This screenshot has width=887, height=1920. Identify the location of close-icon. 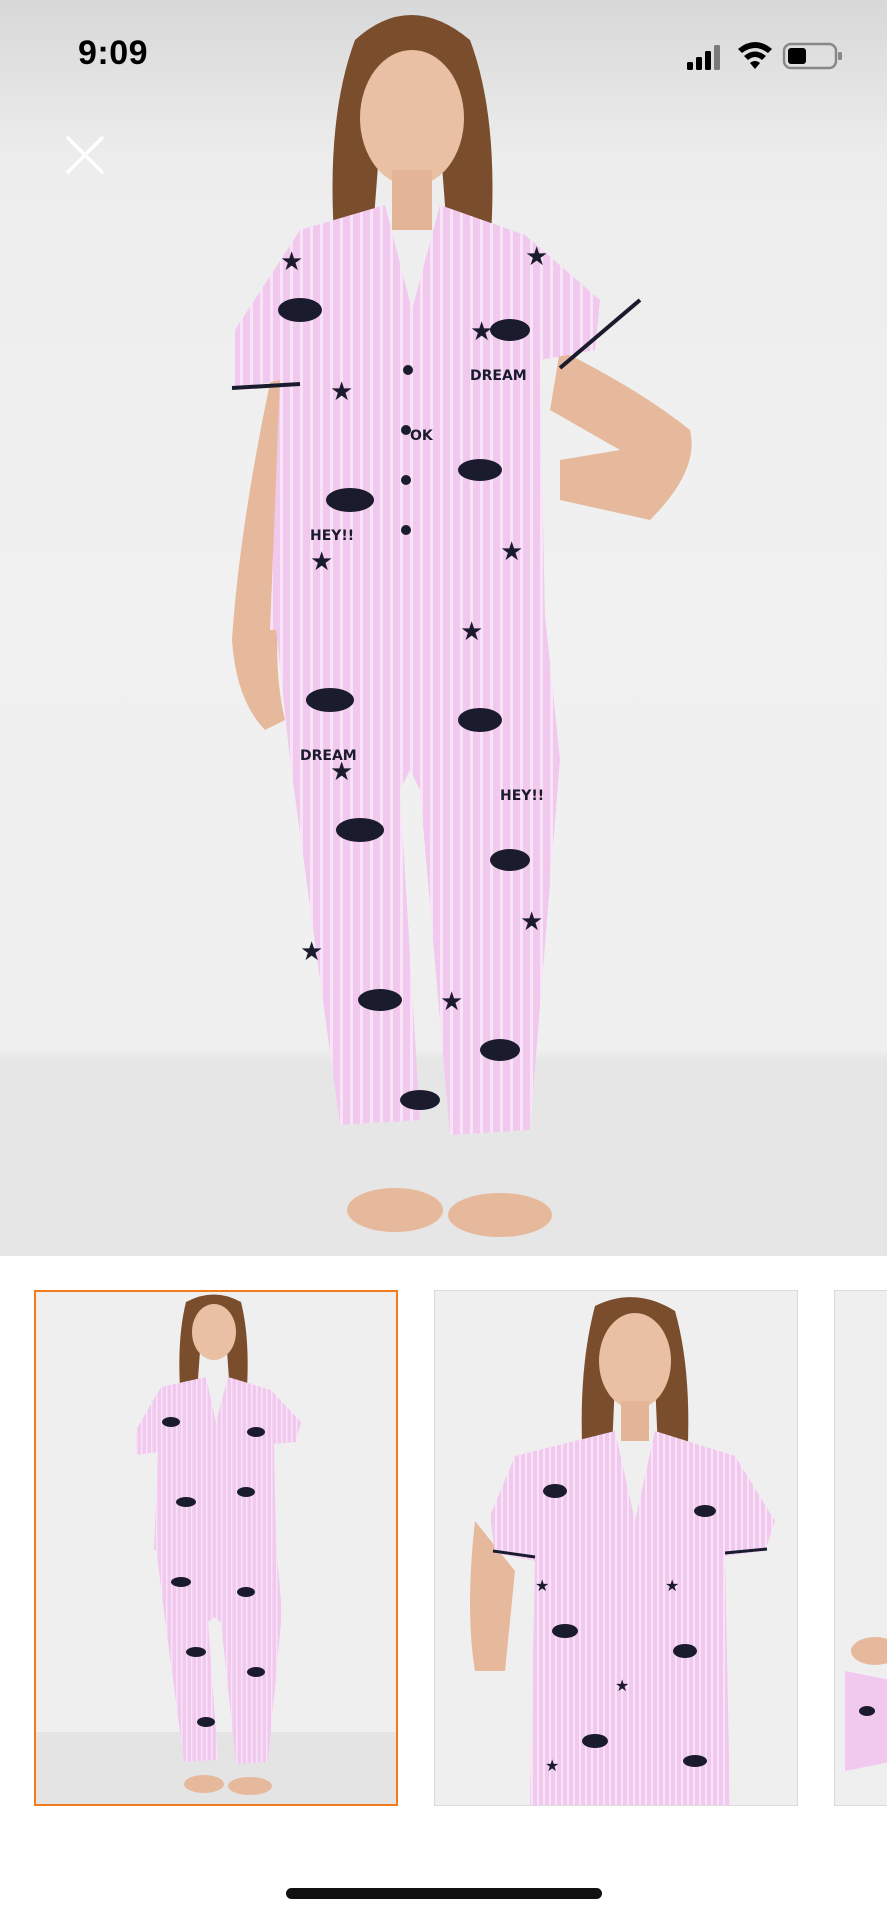
(85, 155).